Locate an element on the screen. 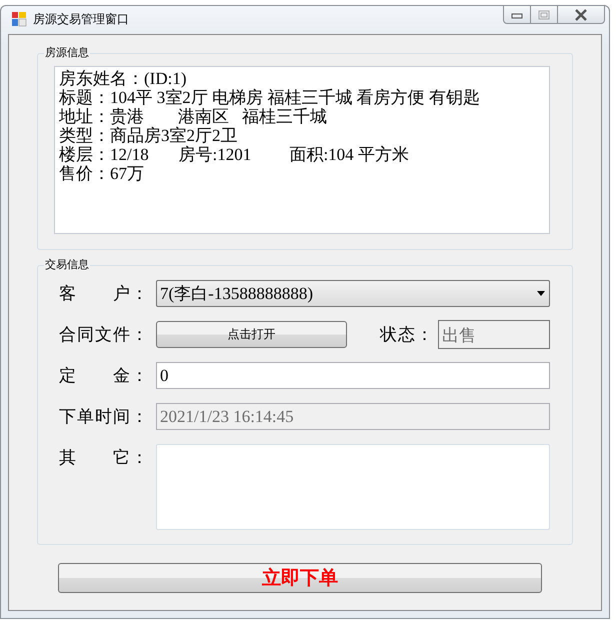 Image resolution: width=616 pixels, height=623 pixels. dropdown-arrow-icon is located at coordinates (541, 293).